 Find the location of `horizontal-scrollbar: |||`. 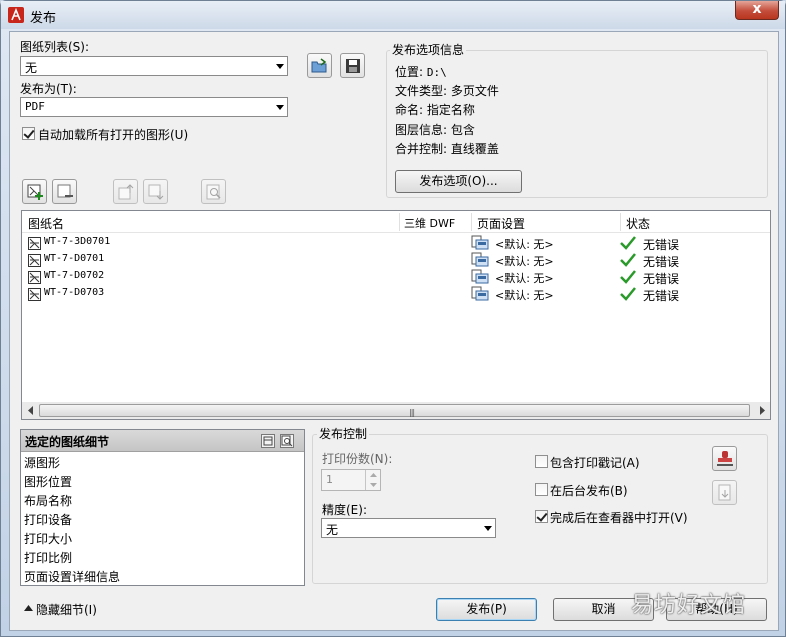

horizontal-scrollbar: ||| is located at coordinates (396, 410).